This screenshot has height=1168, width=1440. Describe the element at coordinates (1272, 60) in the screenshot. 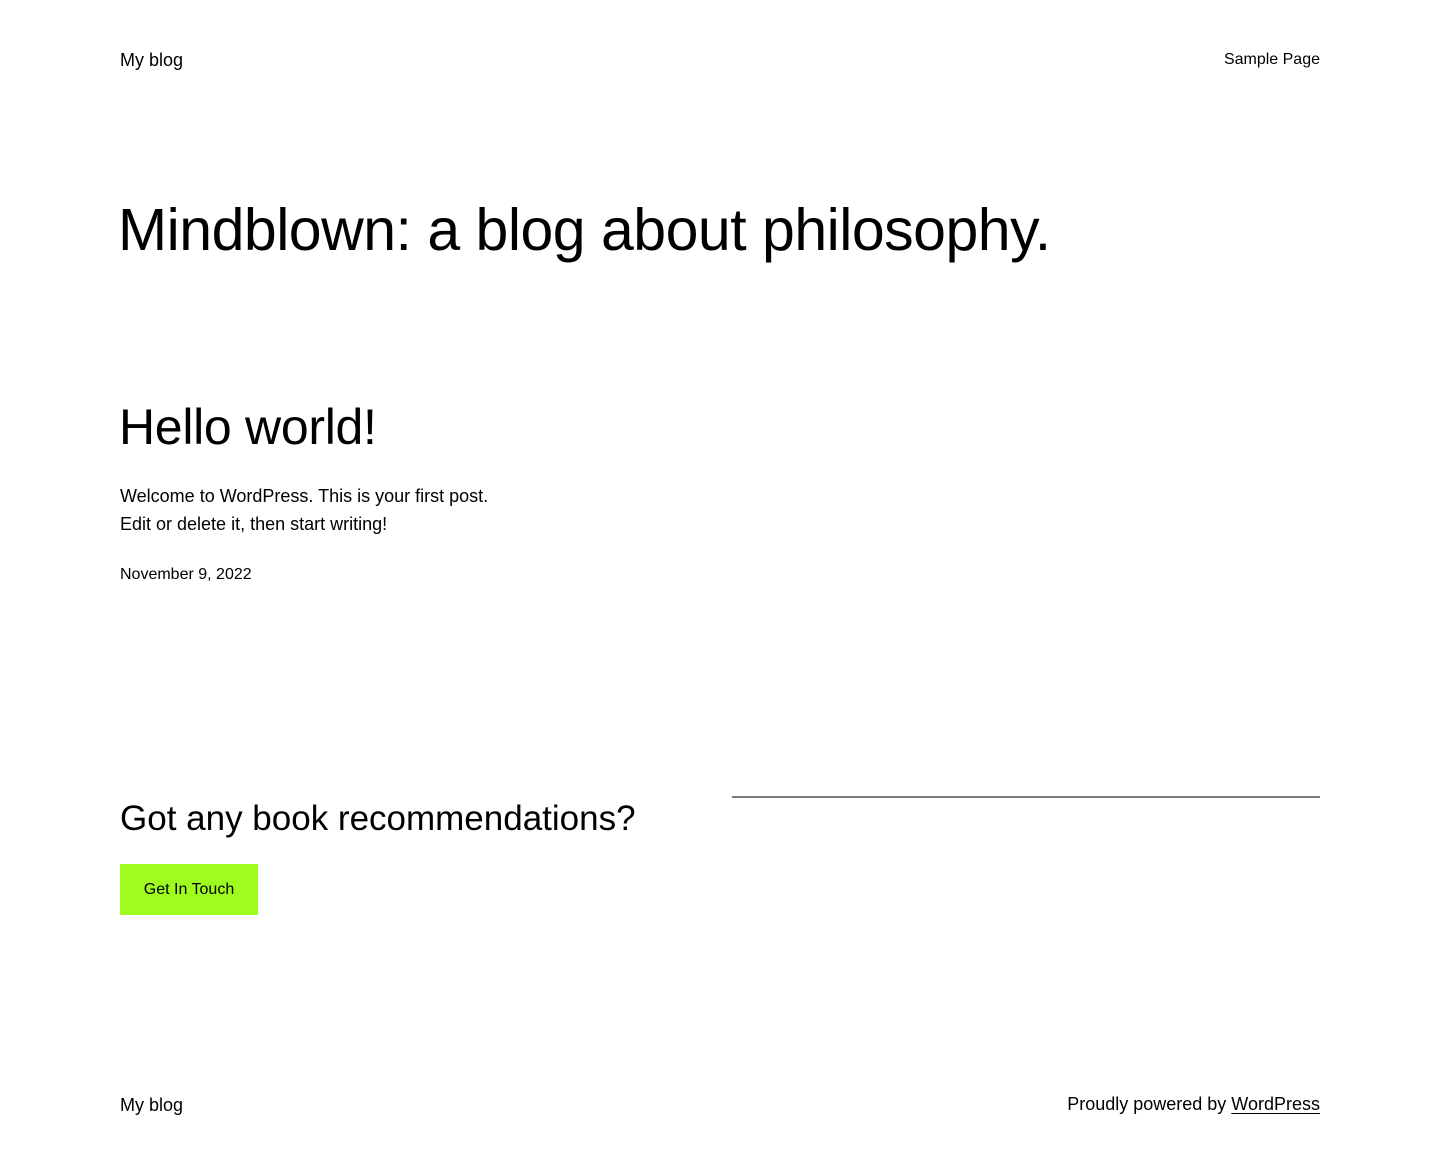

I see `nav-item-sample-page: Sample Page` at that location.